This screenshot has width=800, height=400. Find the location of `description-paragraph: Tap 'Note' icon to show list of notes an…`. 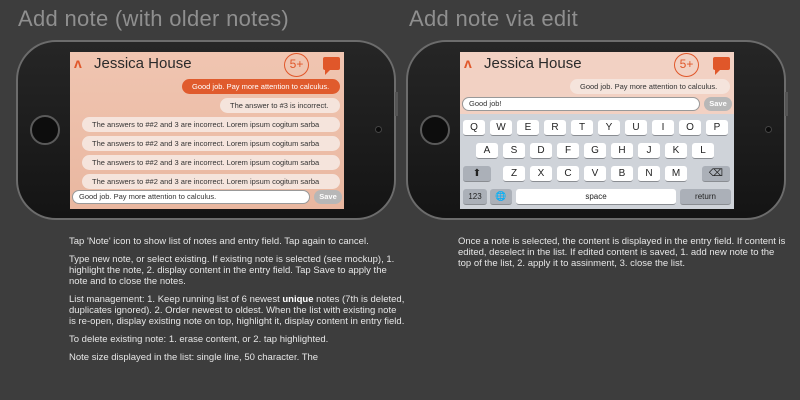

description-paragraph: Tap 'Note' icon to show list of notes an… is located at coordinates (219, 241).